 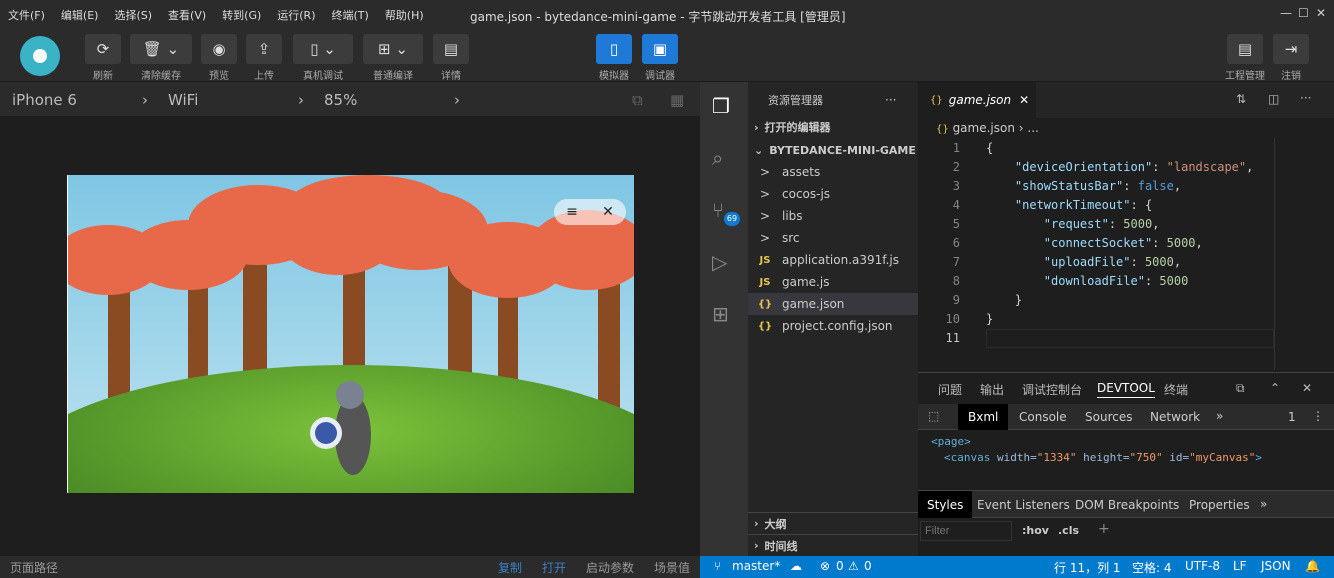 I want to click on tree-item-selected: {} game.json, so click(x=833, y=304).